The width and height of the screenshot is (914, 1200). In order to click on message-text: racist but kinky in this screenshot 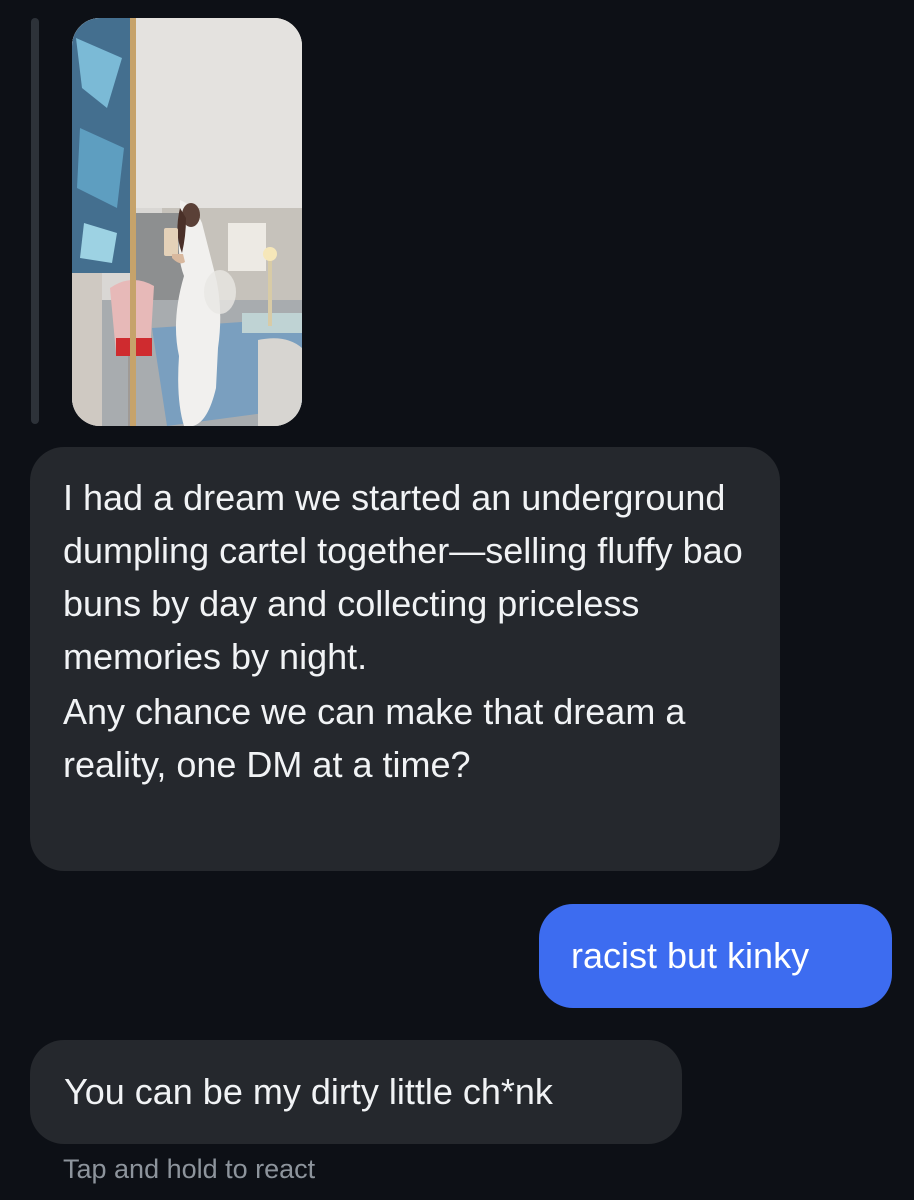, I will do `click(690, 955)`.